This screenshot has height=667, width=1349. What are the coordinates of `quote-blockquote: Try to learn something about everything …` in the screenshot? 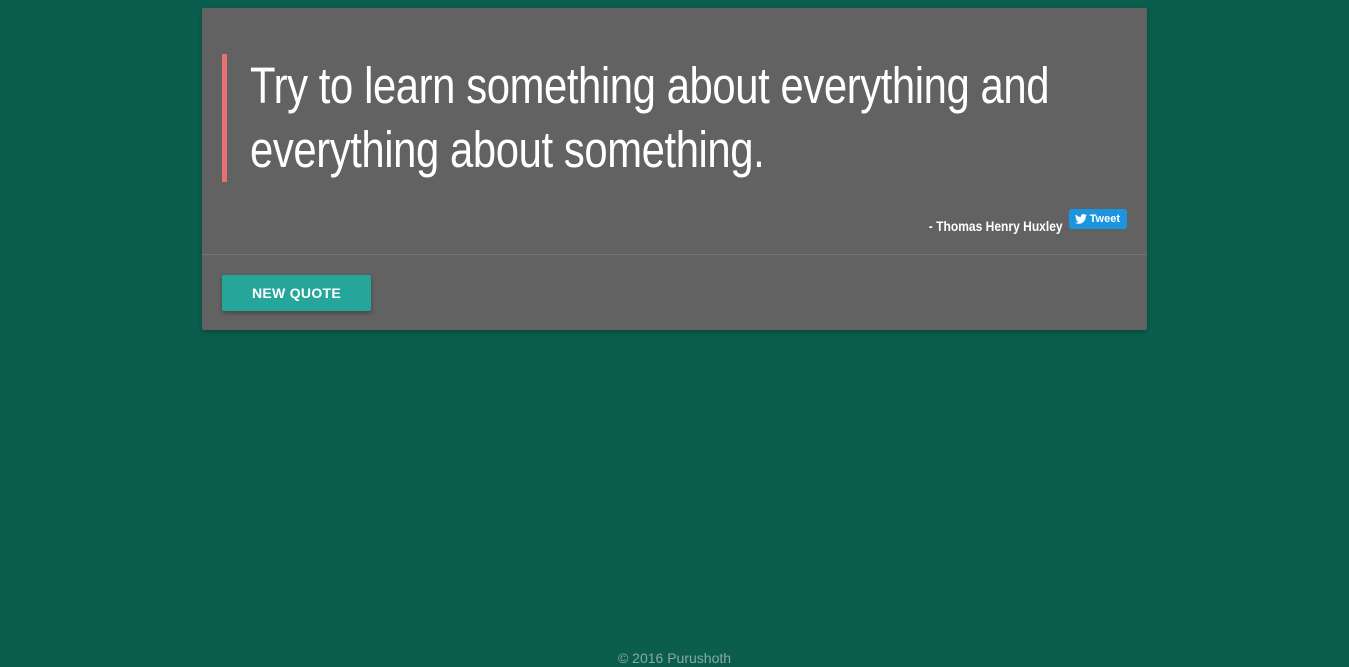 It's located at (676, 118).